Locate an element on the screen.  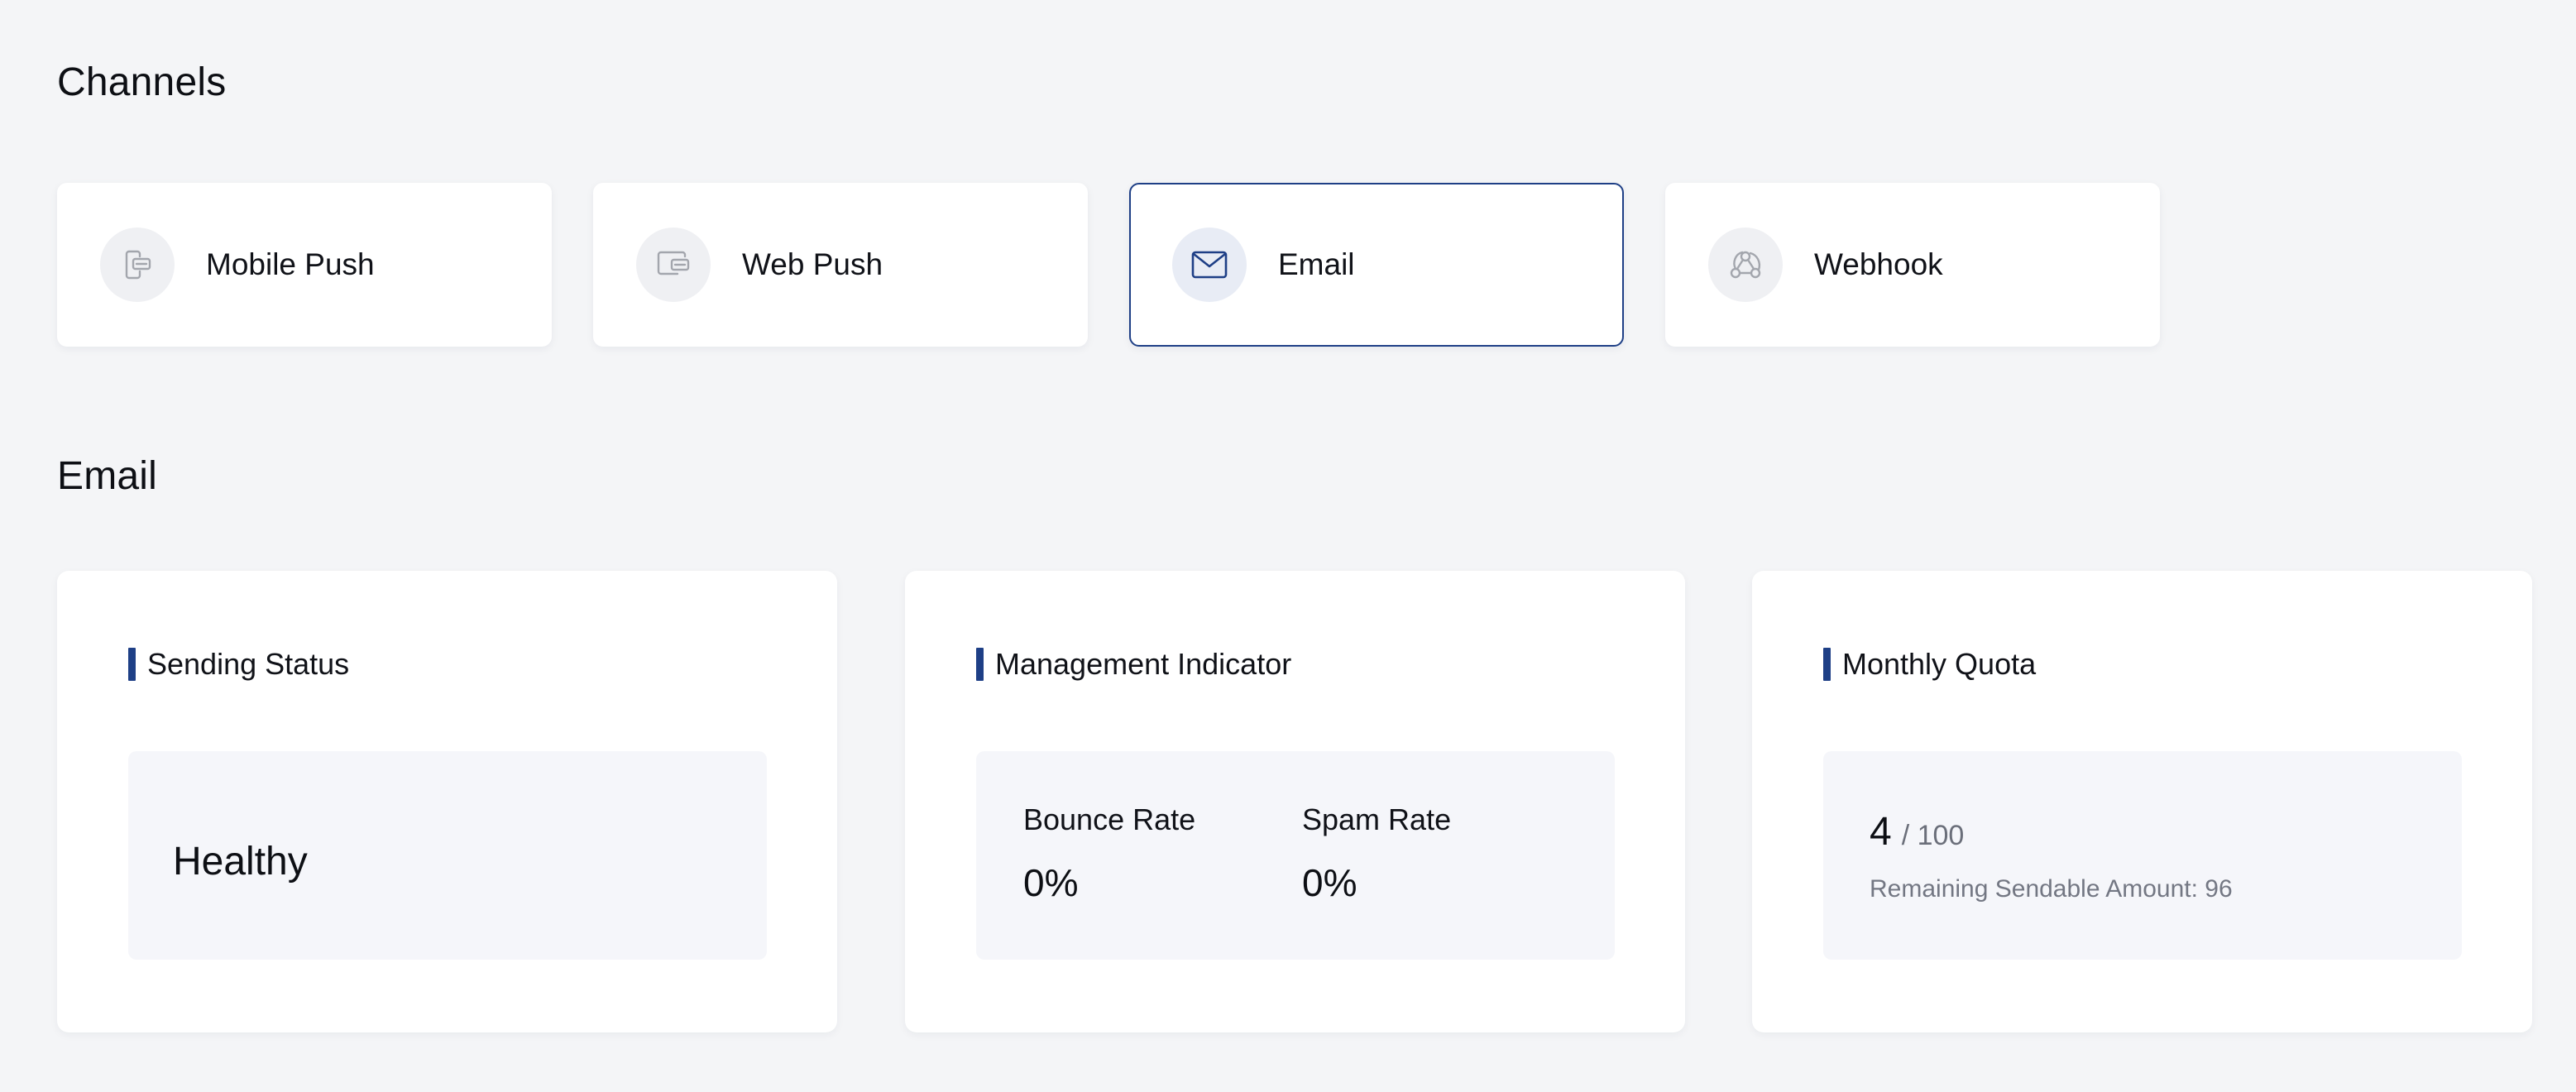
channel-label-web-push: Web Push is located at coordinates (812, 264).